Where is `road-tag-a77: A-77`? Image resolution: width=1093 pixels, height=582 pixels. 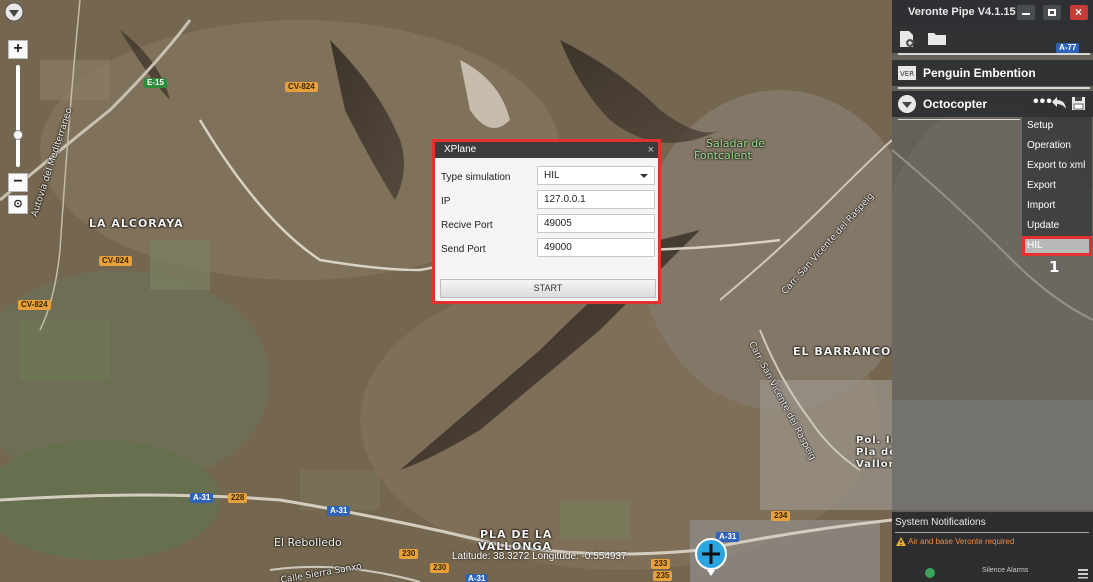 road-tag-a77: A-77 is located at coordinates (1068, 48).